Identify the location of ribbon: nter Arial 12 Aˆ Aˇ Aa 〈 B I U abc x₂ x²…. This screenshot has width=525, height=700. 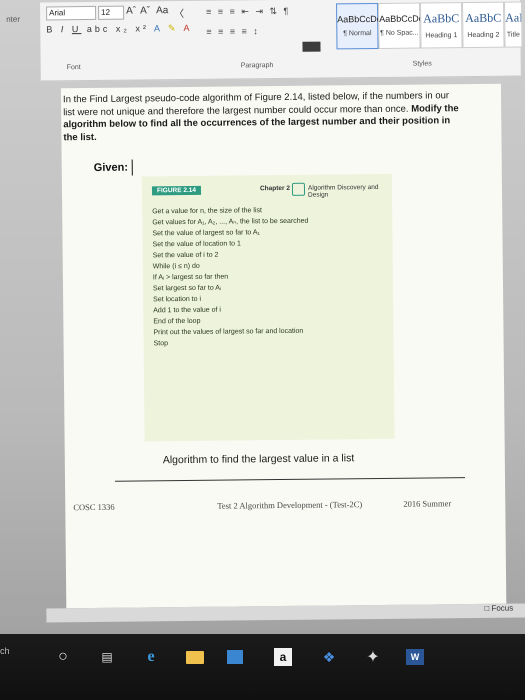
(264, 41).